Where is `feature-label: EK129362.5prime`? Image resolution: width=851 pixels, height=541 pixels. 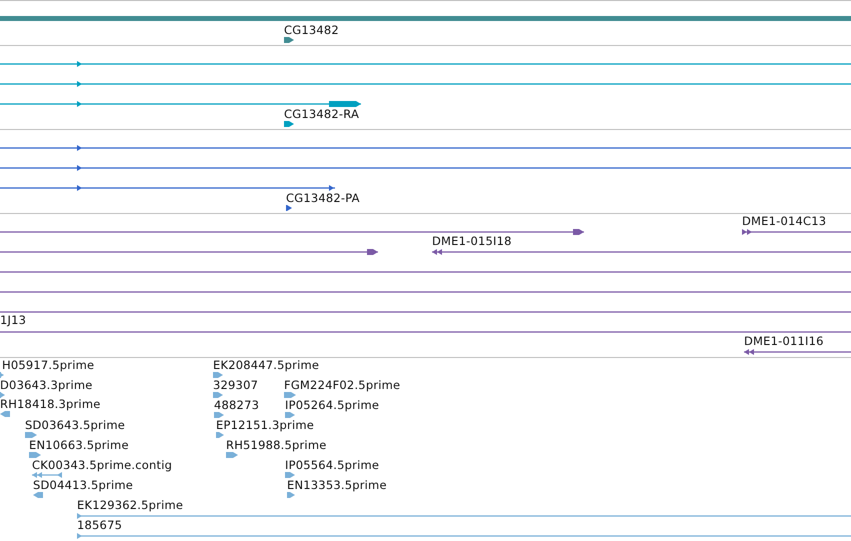
feature-label: EK129362.5prime is located at coordinates (130, 505).